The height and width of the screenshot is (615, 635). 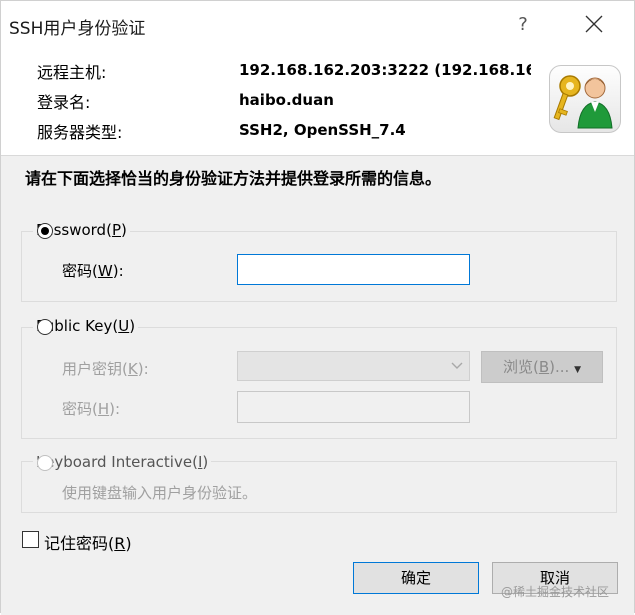 What do you see at coordinates (124, 326) in the screenshot?
I see `publickey-shortcut: U` at bounding box center [124, 326].